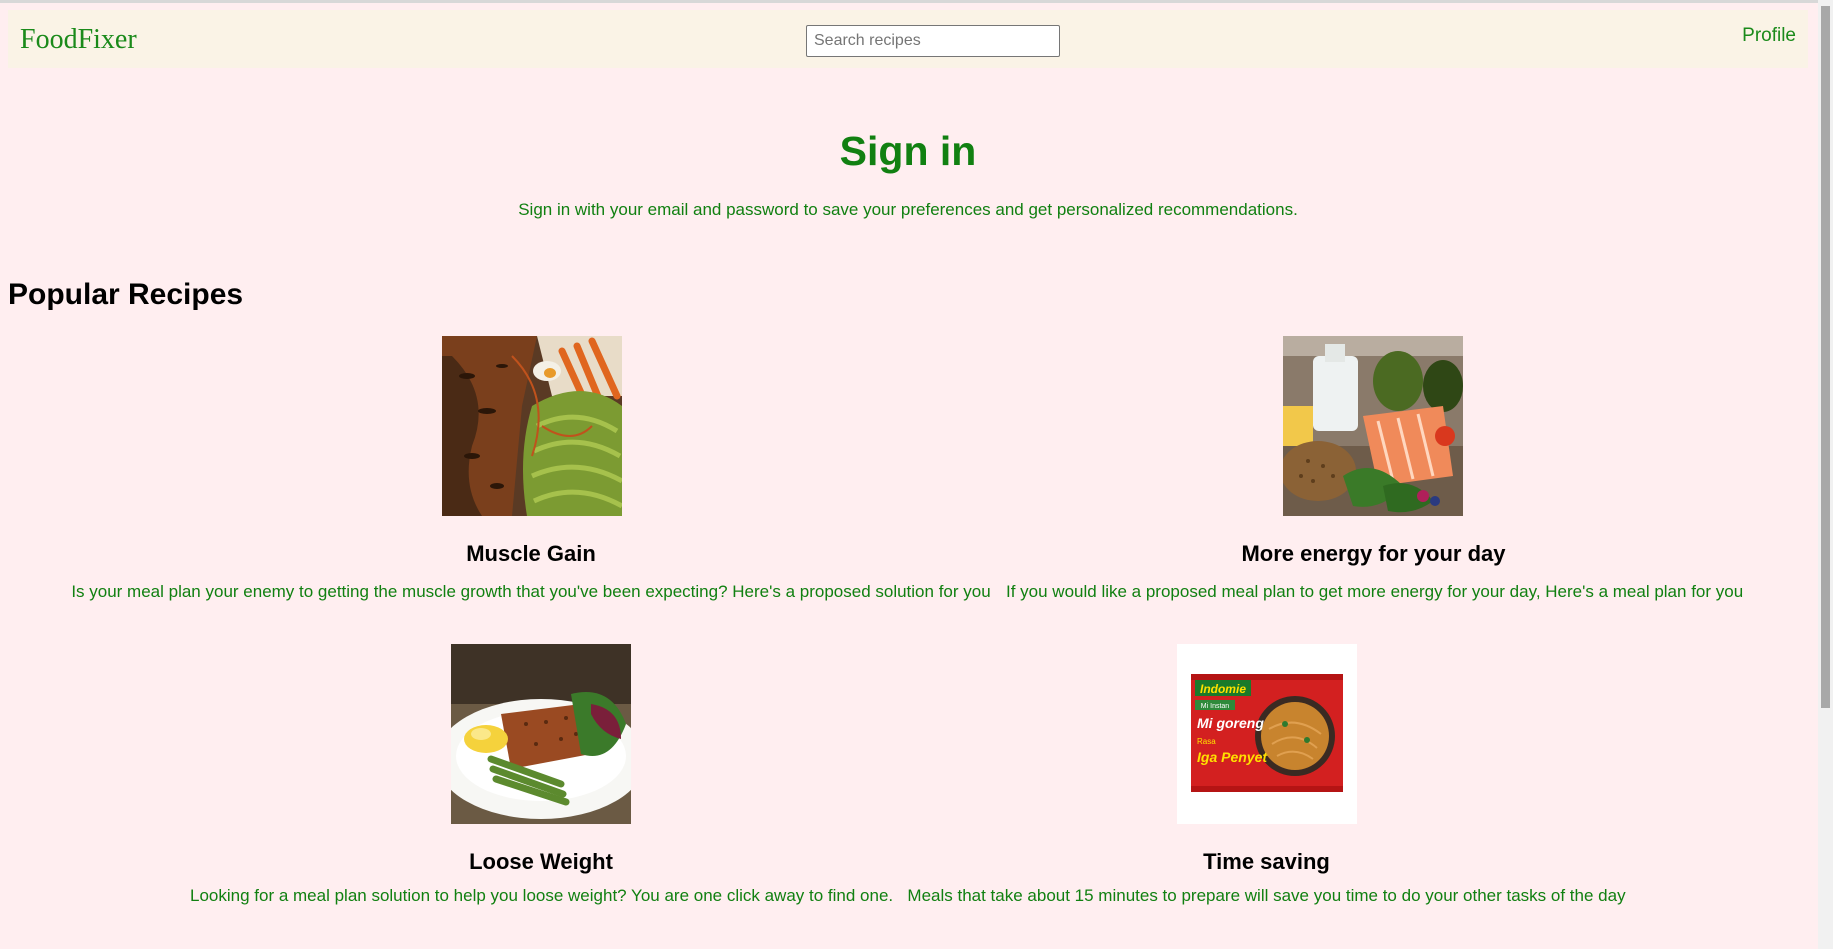 The image size is (1833, 949). What do you see at coordinates (1373, 426) in the screenshot?
I see `recipe-image-more-energy` at bounding box center [1373, 426].